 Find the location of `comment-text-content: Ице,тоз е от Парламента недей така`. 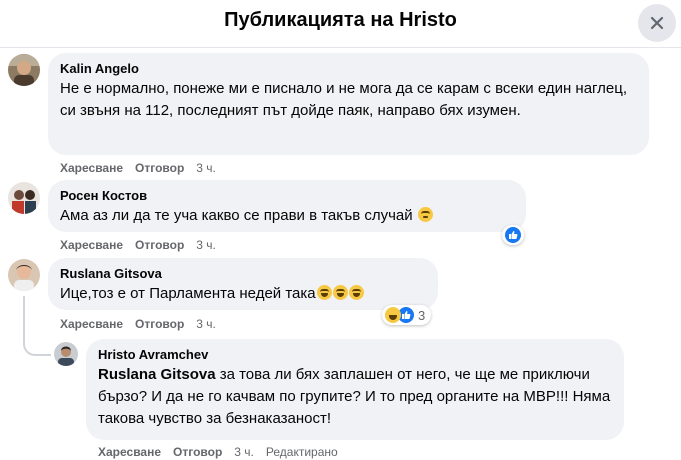

comment-text-content: Ице,тоз е от Парламента недей така is located at coordinates (188, 293).